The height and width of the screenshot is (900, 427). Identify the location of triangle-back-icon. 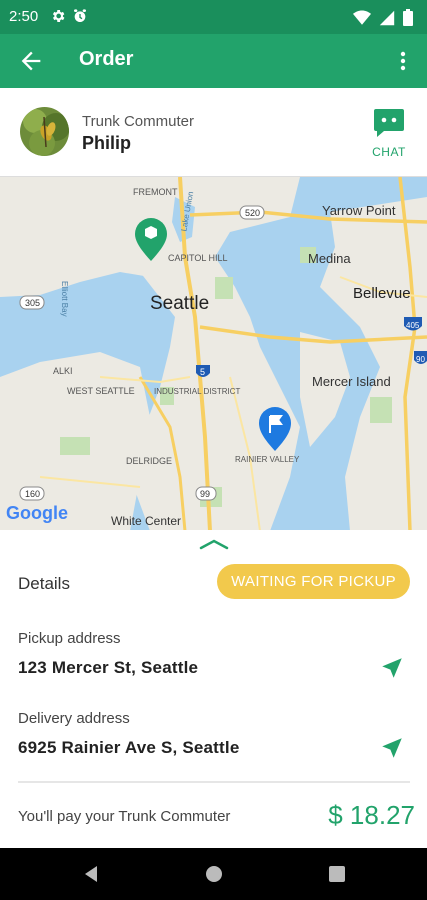
(91, 874).